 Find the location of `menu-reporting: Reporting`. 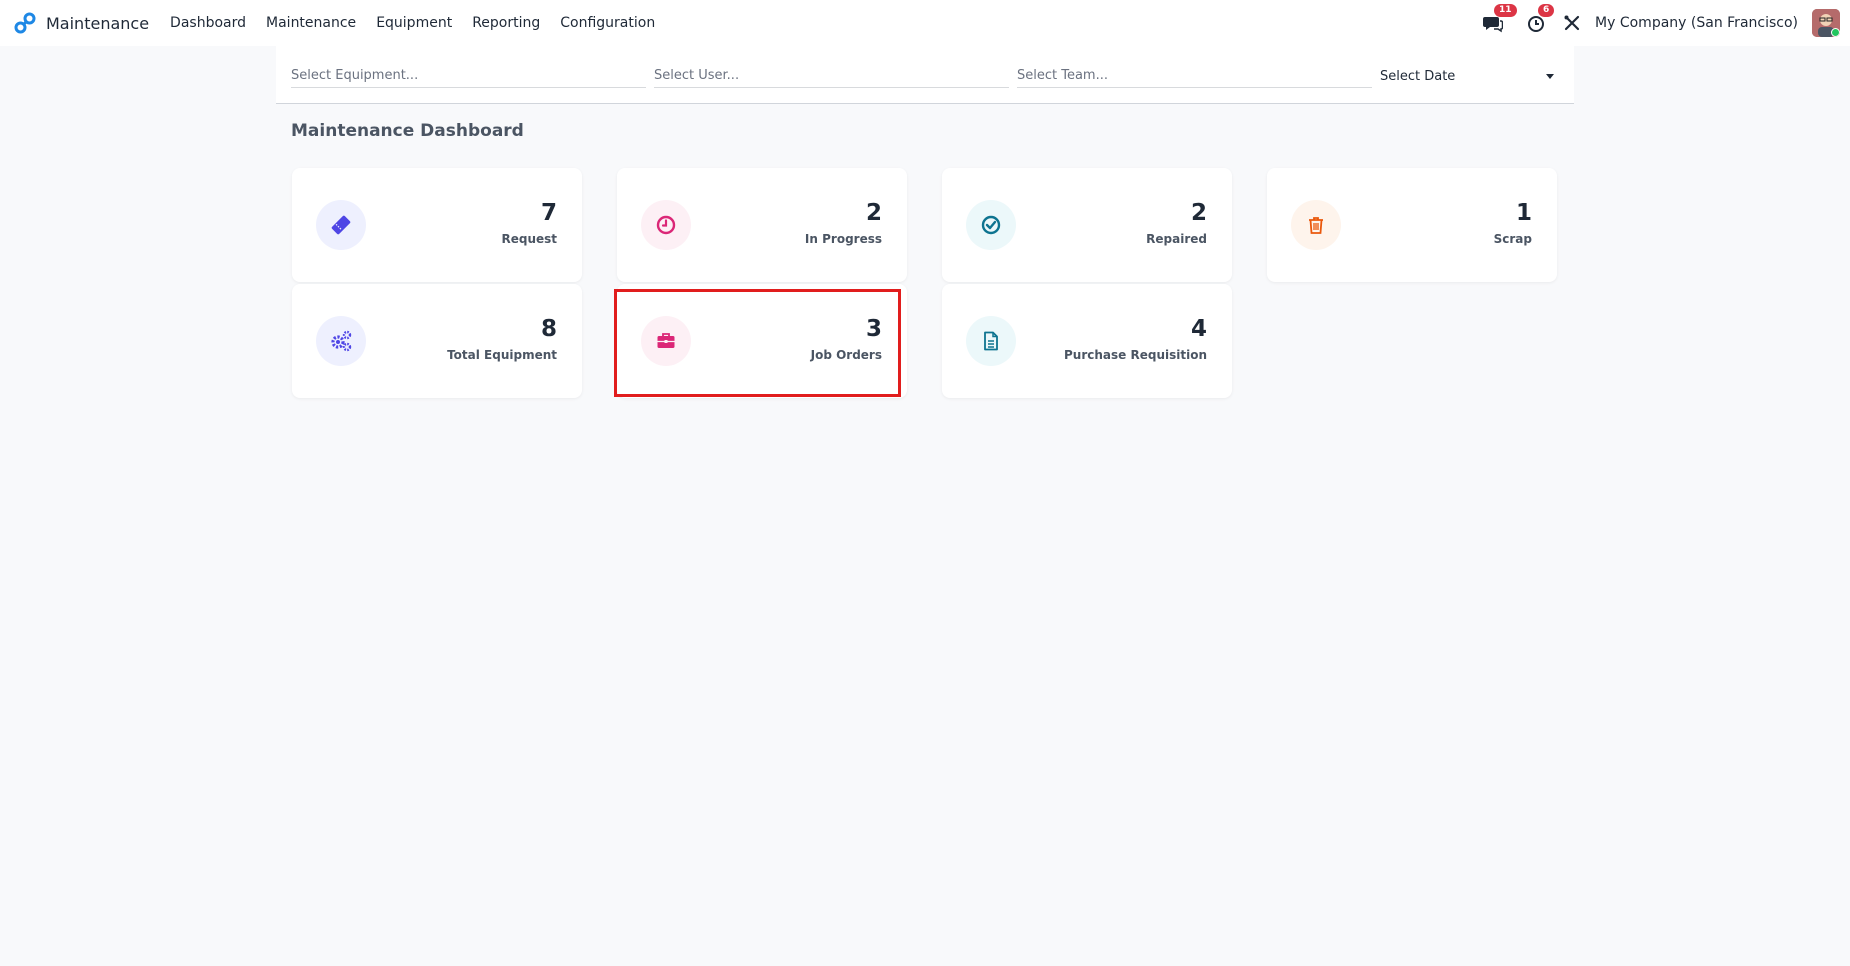

menu-reporting: Reporting is located at coordinates (506, 23).